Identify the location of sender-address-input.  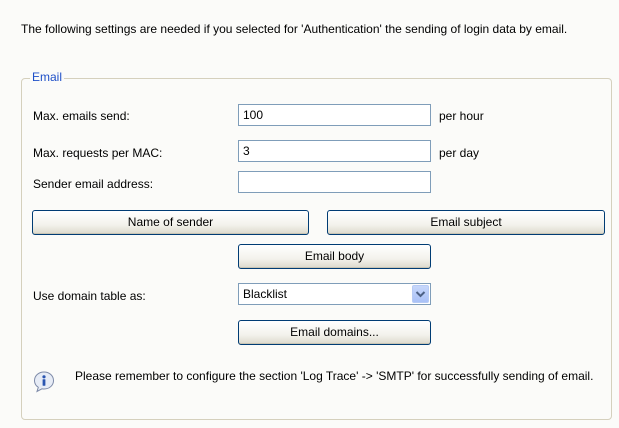
(334, 182).